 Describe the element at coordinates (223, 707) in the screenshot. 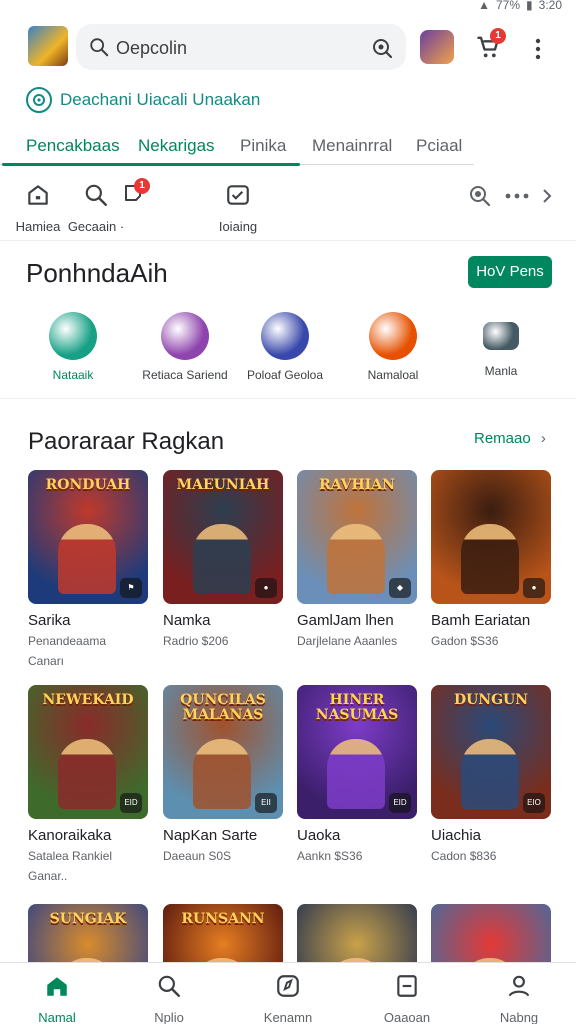

I see `cover-title: QUNCILAS MALANAS` at that location.